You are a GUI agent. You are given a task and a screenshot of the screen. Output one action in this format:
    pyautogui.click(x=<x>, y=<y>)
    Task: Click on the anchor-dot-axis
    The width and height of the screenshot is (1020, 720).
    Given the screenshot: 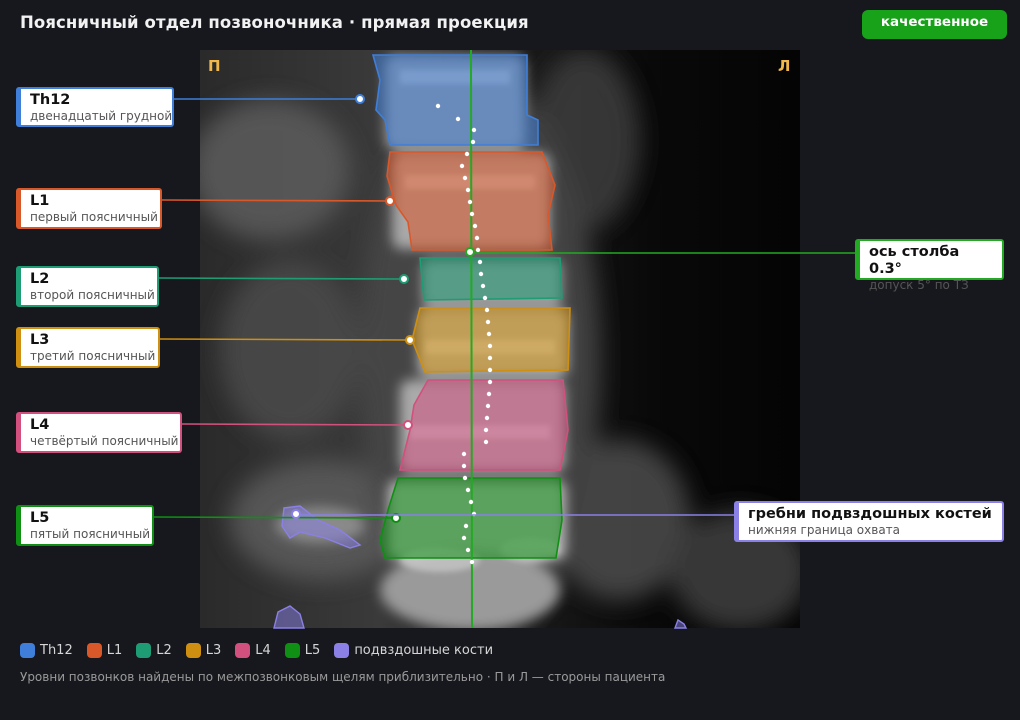 What is the action you would take?
    pyautogui.click(x=470, y=252)
    